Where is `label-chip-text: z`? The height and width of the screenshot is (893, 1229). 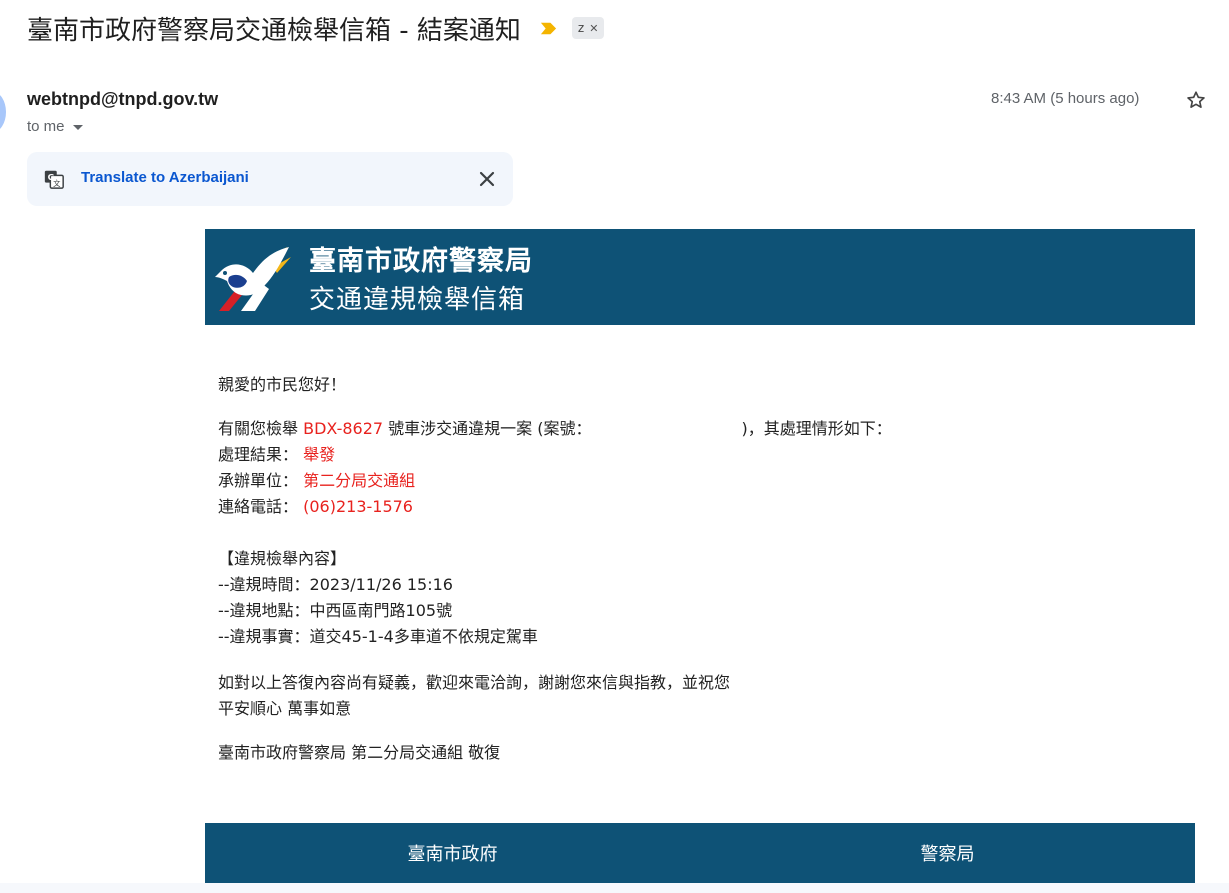 label-chip-text: z is located at coordinates (581, 28).